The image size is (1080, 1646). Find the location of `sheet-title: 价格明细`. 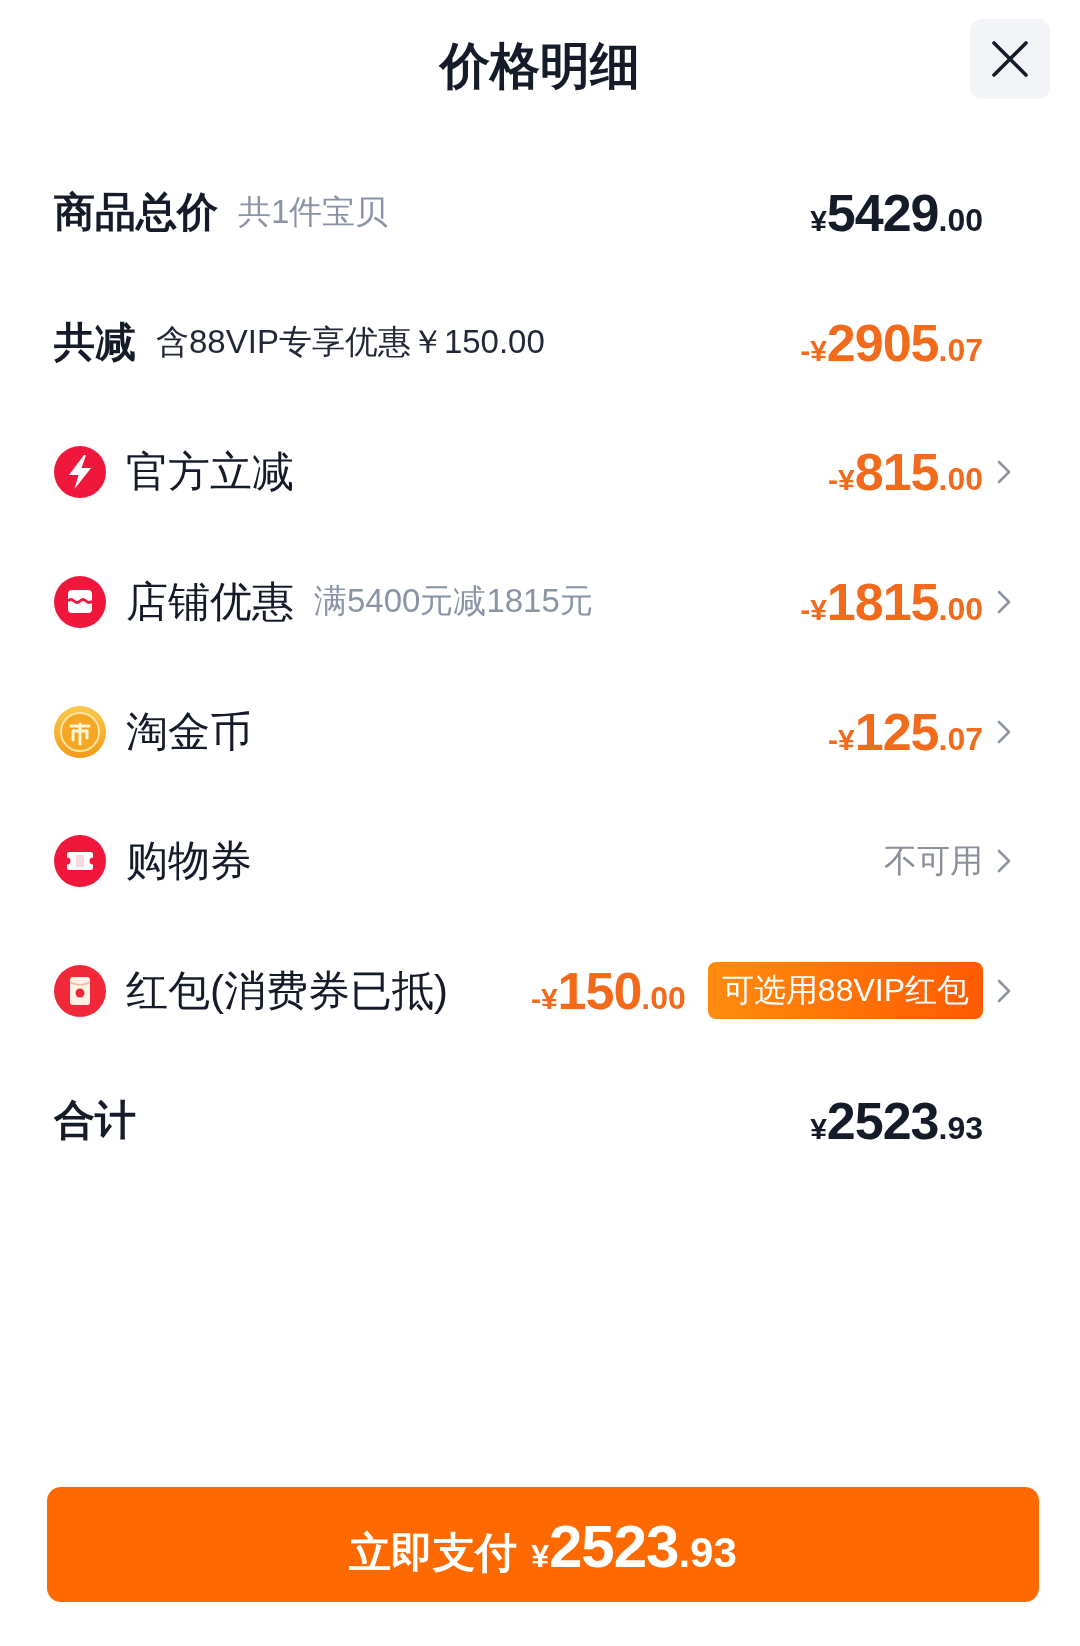

sheet-title: 价格明细 is located at coordinates (540, 66).